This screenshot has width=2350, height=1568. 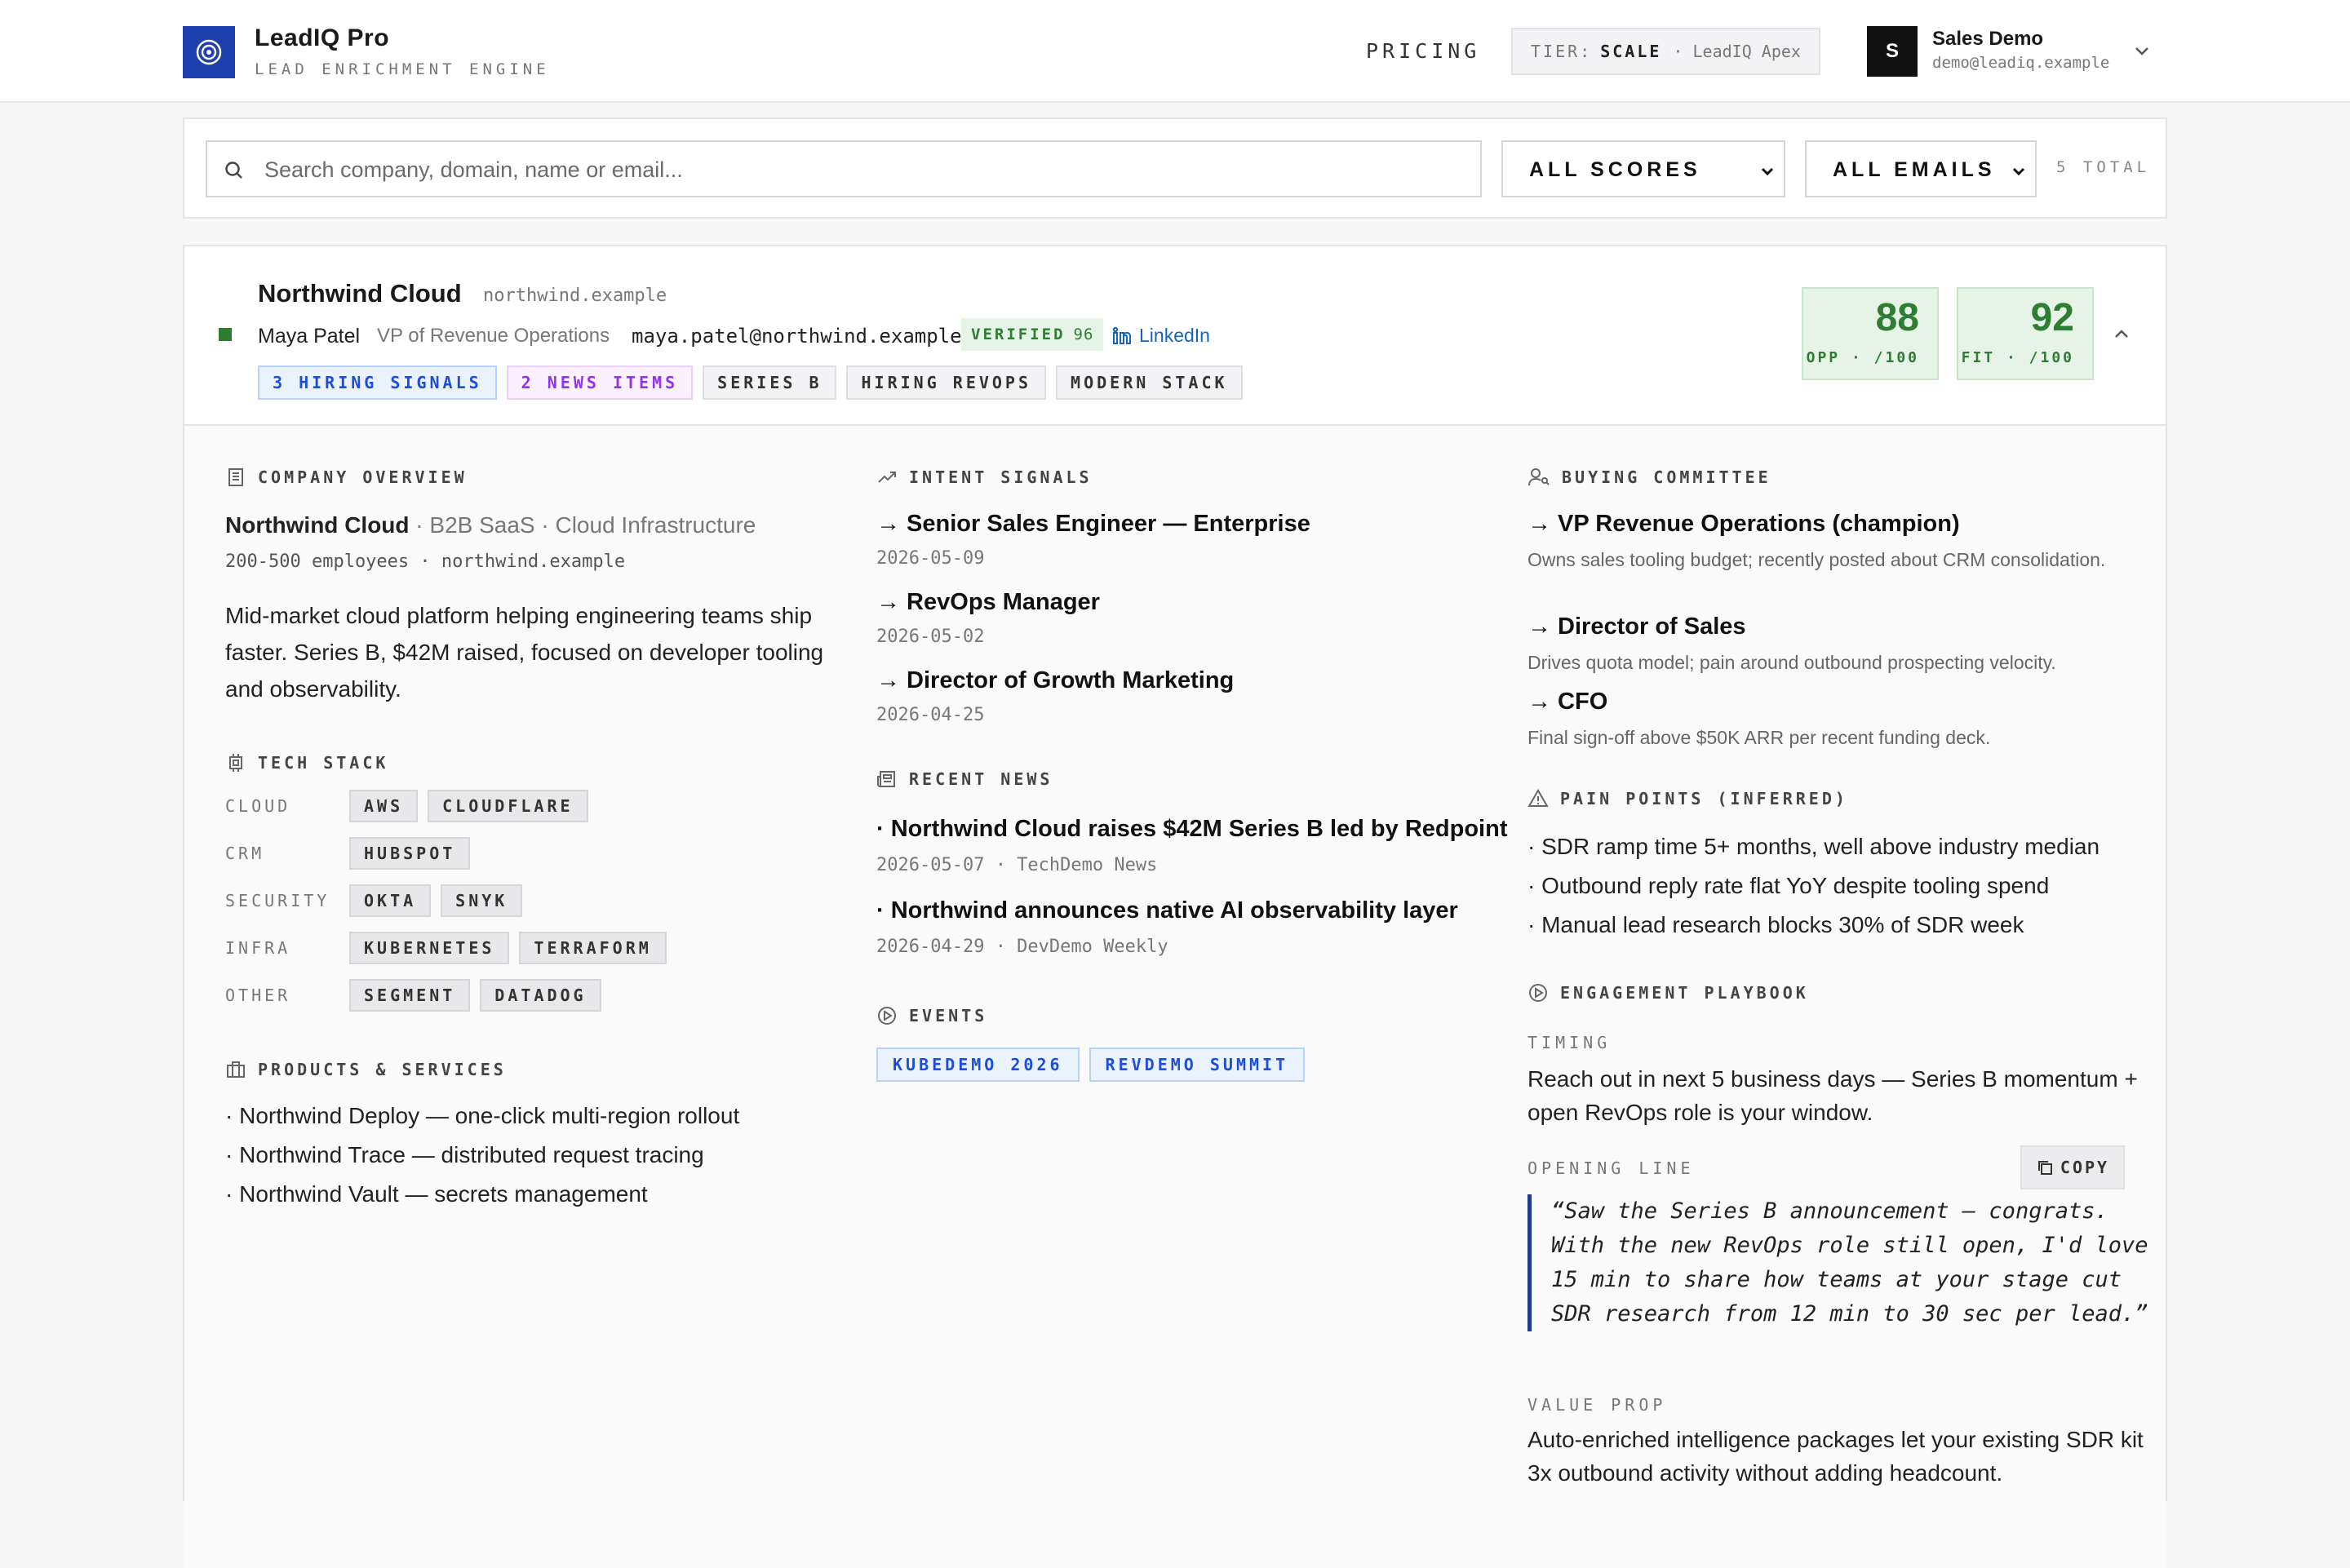 What do you see at coordinates (2121, 334) in the screenshot?
I see `chevron-up-icon` at bounding box center [2121, 334].